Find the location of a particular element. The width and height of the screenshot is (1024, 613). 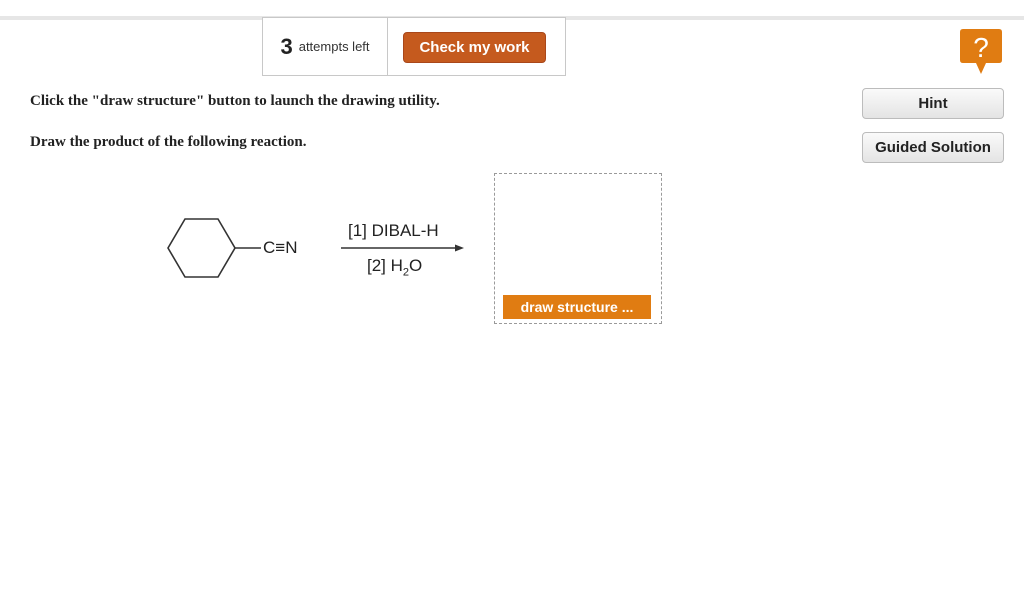

attempts-count: 3 is located at coordinates (286, 46).